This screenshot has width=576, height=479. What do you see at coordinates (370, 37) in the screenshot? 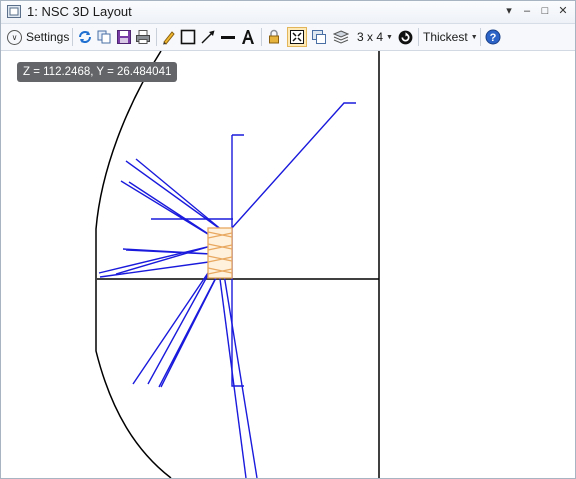
I see `layout-grid-label: 3 x 4` at bounding box center [370, 37].